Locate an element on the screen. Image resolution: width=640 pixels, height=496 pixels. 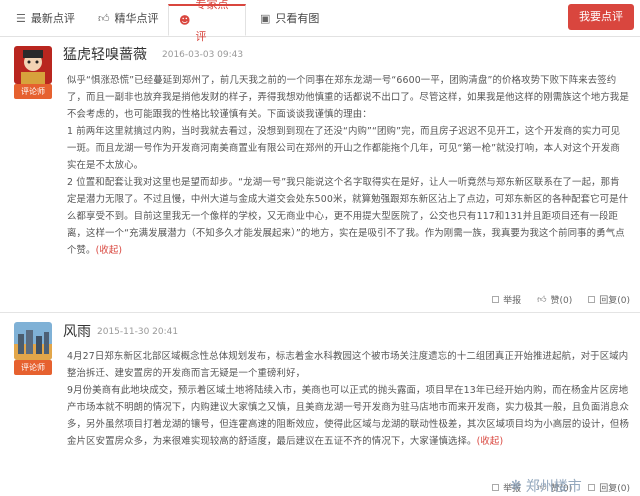
wechat-icon: ❋ is located at coordinates (516, 486).